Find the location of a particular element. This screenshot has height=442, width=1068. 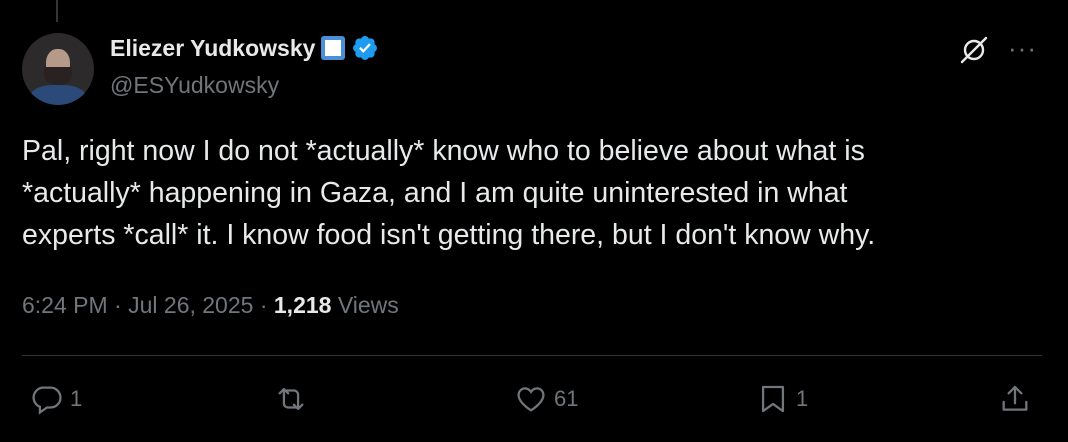

grok-icon is located at coordinates (974, 50).